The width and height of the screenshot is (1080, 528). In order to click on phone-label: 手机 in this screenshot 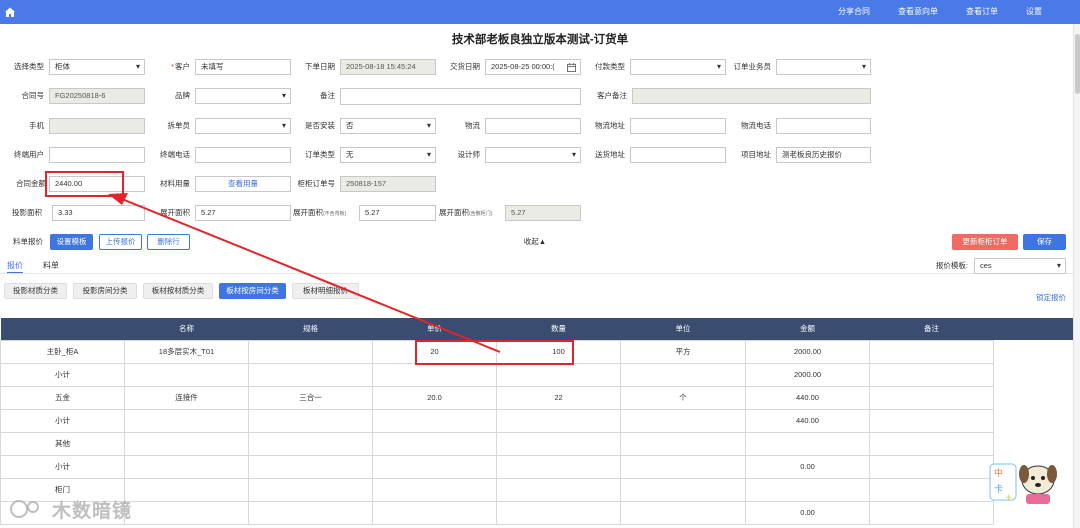, I will do `click(36, 125)`.